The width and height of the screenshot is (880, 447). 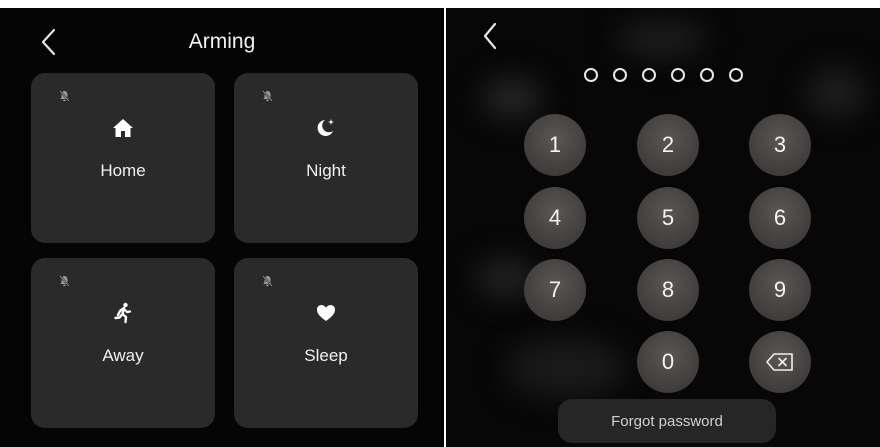 I want to click on chevron-left-icon, so click(x=490, y=36).